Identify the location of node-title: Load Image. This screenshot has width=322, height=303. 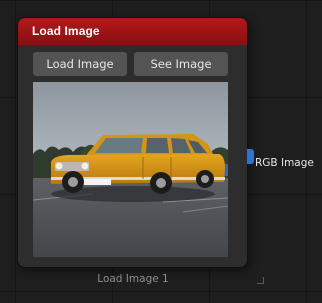
(66, 31).